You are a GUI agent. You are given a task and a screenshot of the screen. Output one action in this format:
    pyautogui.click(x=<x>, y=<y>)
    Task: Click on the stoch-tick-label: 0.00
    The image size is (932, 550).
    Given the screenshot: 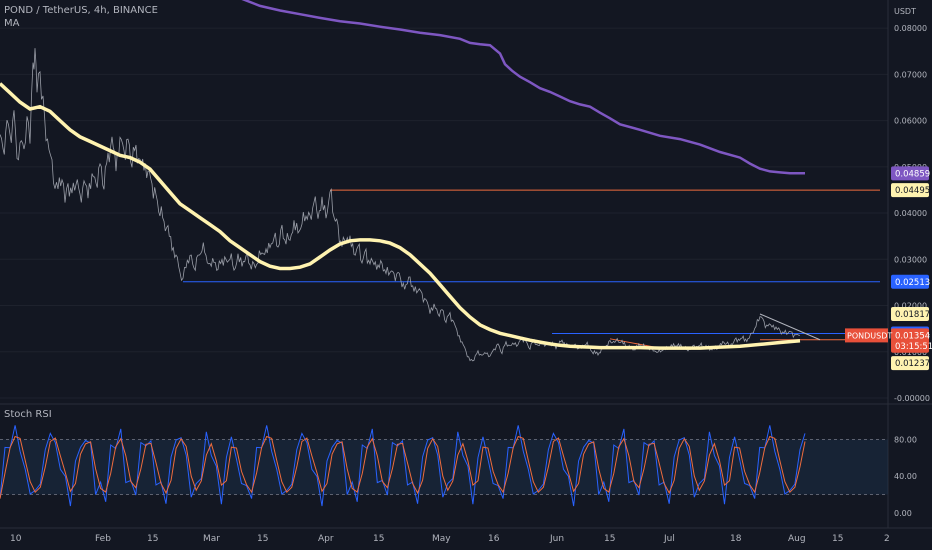 What is the action you would take?
    pyautogui.click(x=903, y=513)
    